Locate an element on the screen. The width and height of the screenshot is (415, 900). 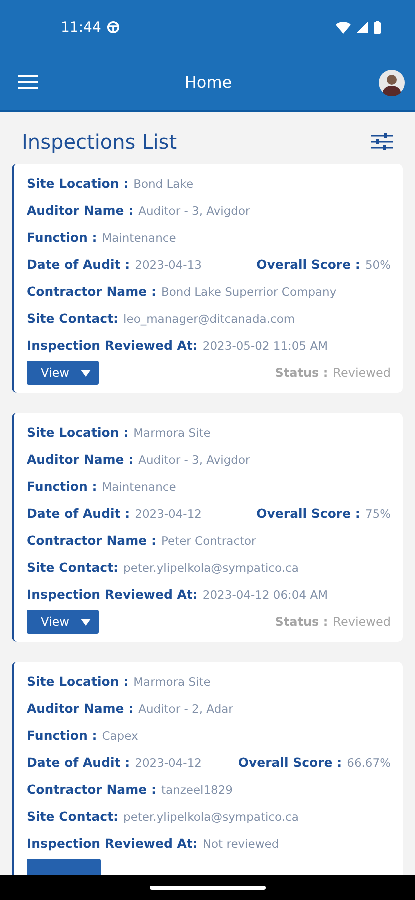
page-heading: Inspections List is located at coordinates (100, 142).